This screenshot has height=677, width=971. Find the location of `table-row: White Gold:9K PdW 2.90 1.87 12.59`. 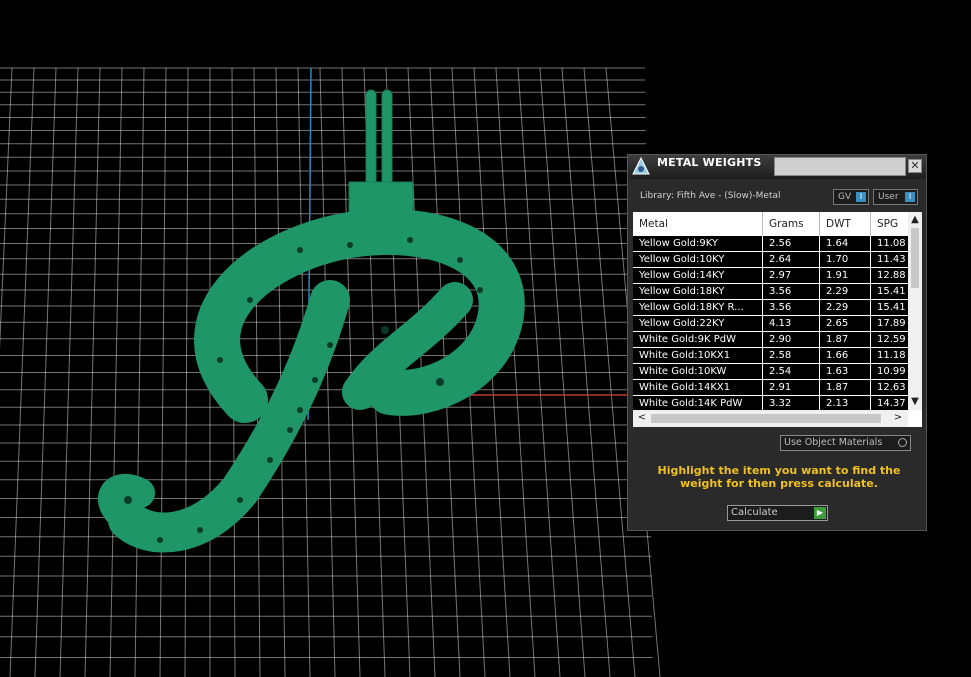

table-row: White Gold:9K PdW 2.90 1.87 12.59 is located at coordinates (770, 340).